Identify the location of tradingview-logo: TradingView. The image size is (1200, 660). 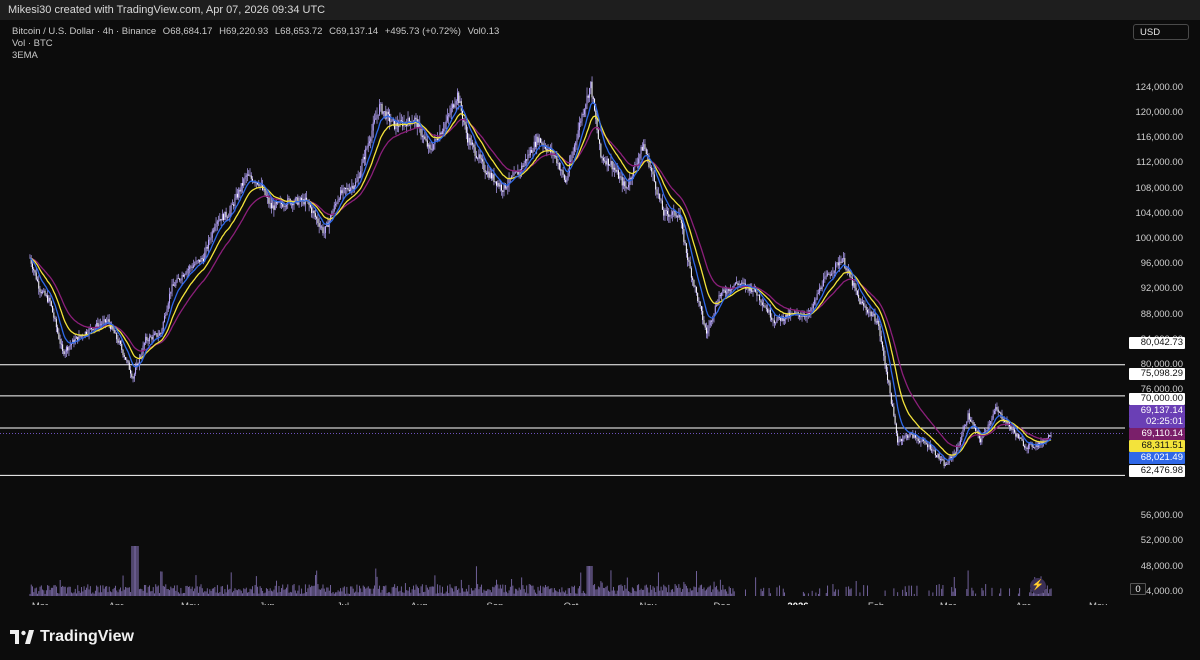
(72, 637).